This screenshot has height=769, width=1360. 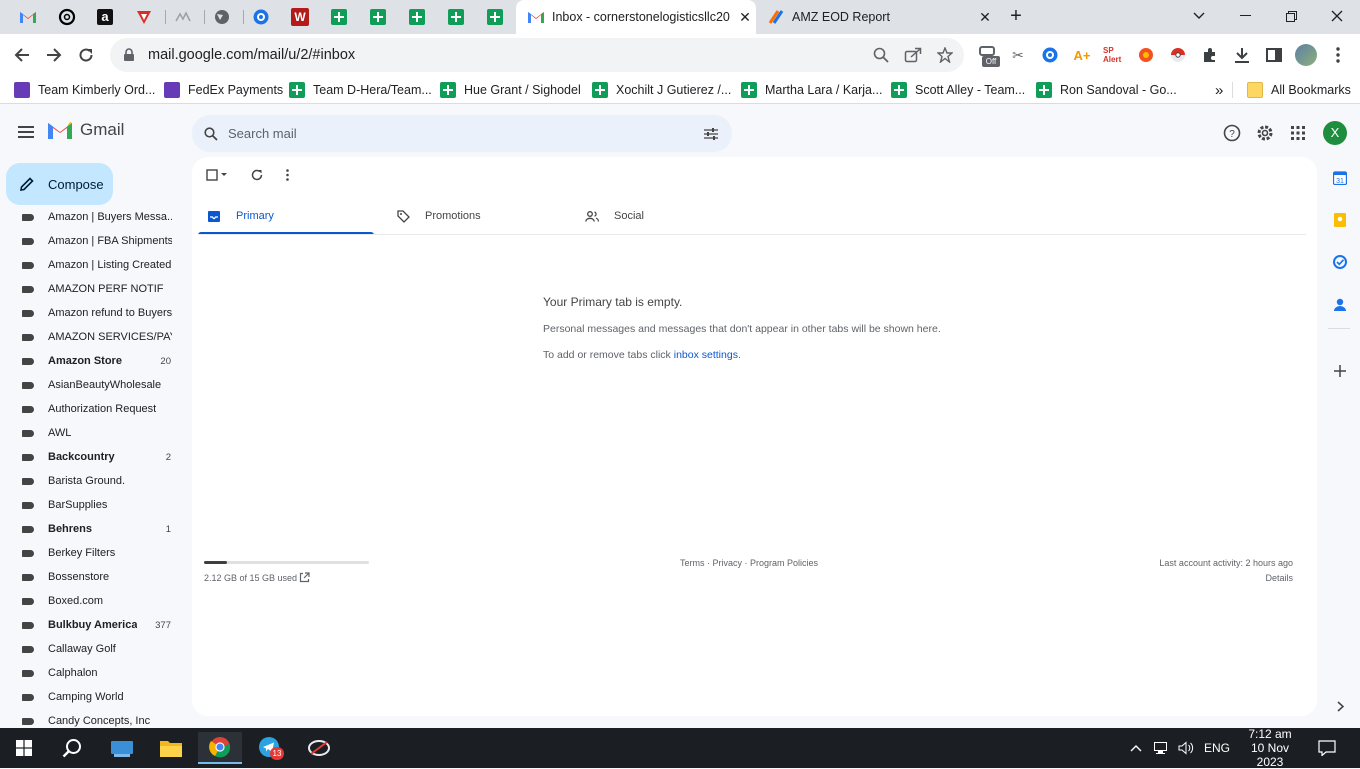 What do you see at coordinates (91, 601) in the screenshot?
I see `label-item: Boxed.com` at bounding box center [91, 601].